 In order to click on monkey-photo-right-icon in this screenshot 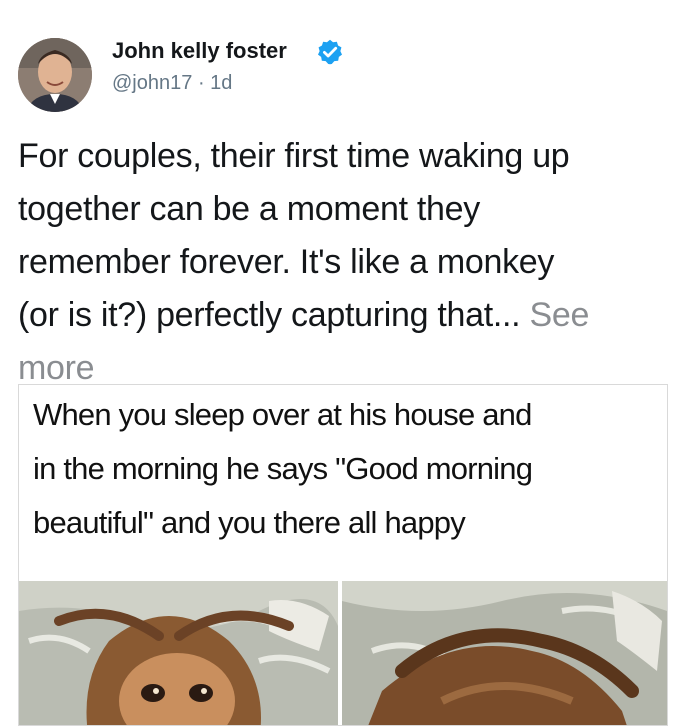, I will do `click(504, 653)`.